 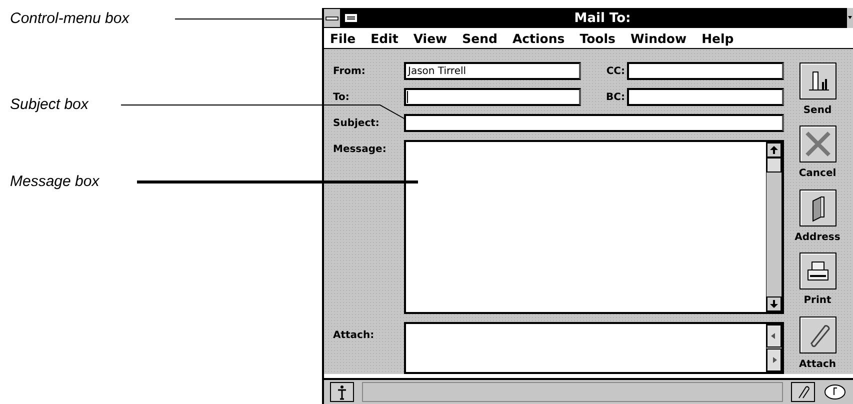 What do you see at coordinates (705, 71) in the screenshot?
I see `cc-field` at bounding box center [705, 71].